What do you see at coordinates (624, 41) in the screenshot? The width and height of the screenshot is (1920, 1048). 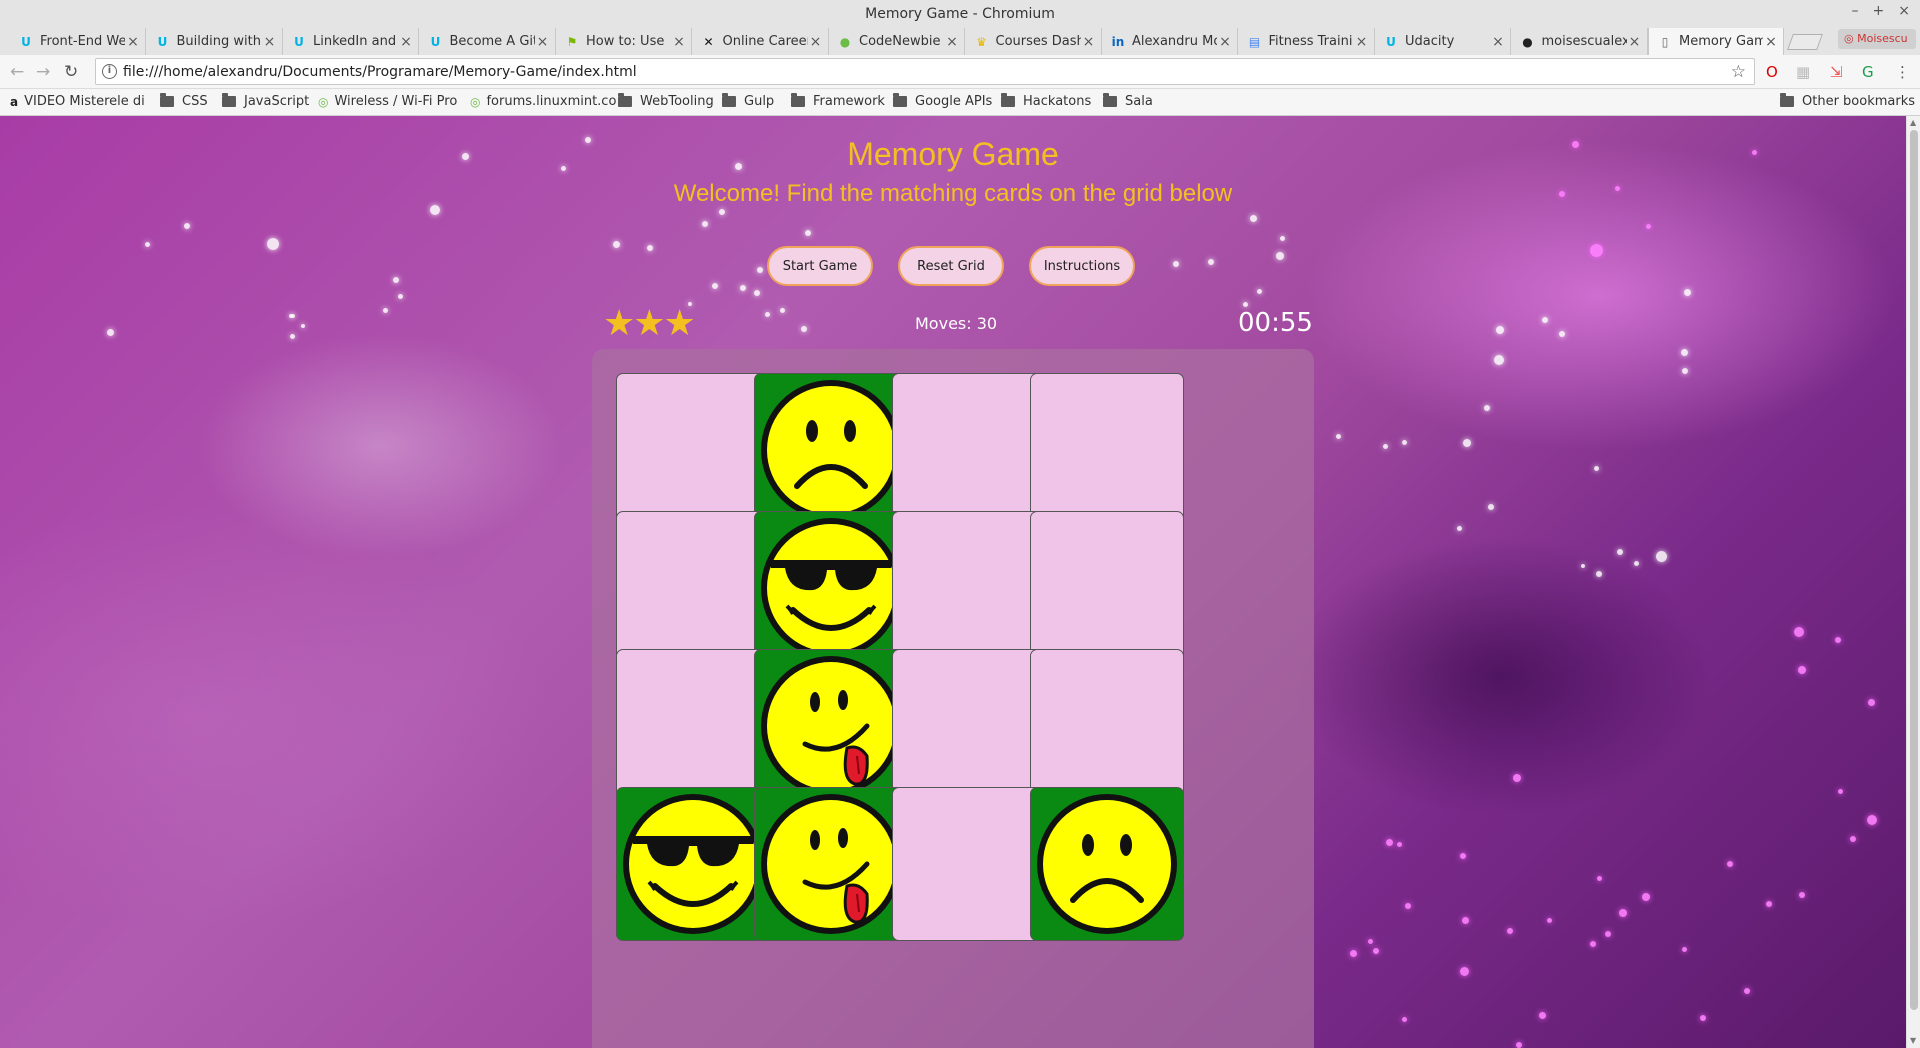 I see `browser-tab: ⚑ How to: Use ×` at bounding box center [624, 41].